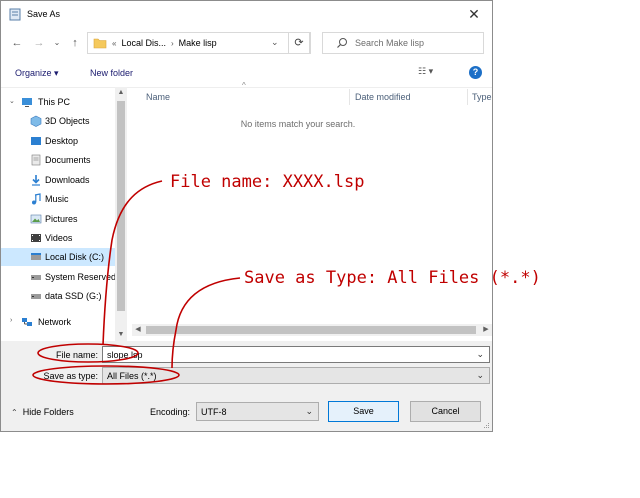 The image size is (640, 498). I want to click on nav-item-pictures: Pictures, so click(64, 219).